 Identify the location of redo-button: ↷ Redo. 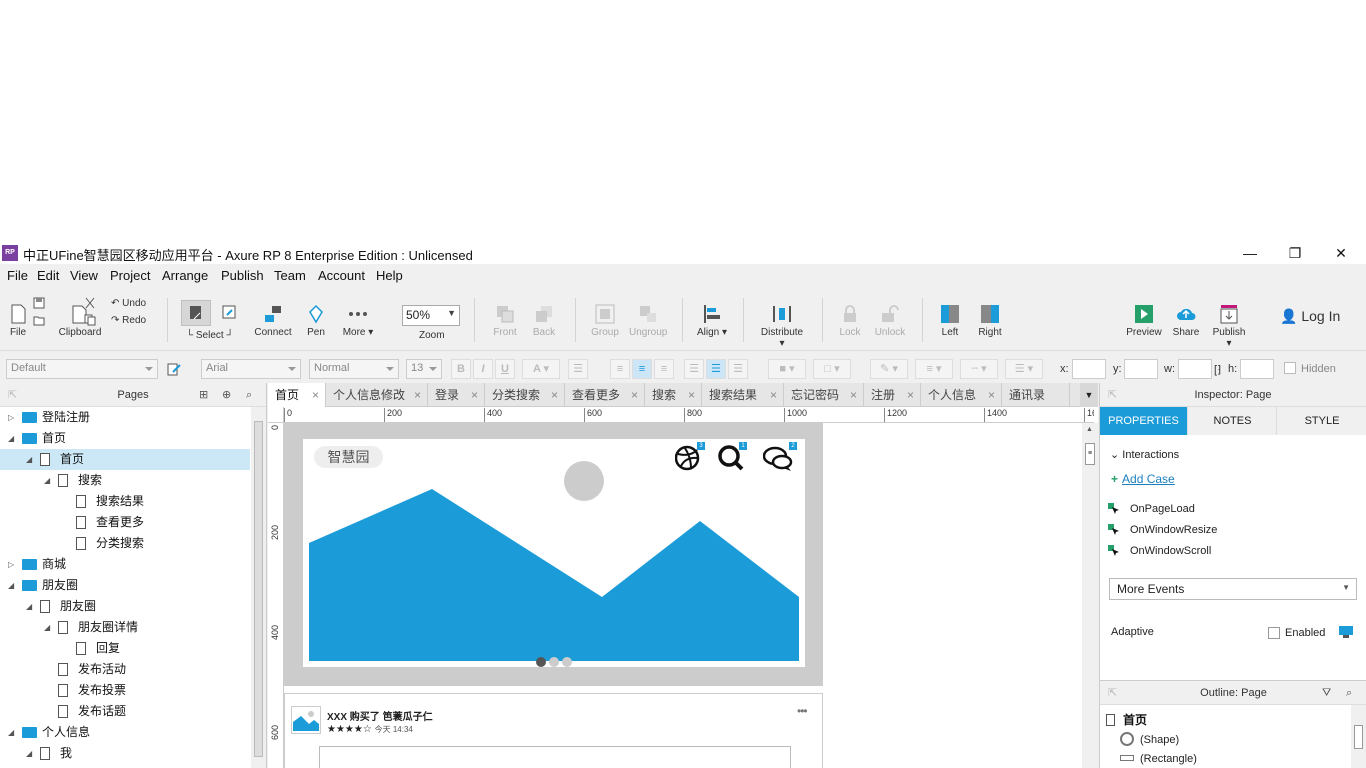
(128, 320).